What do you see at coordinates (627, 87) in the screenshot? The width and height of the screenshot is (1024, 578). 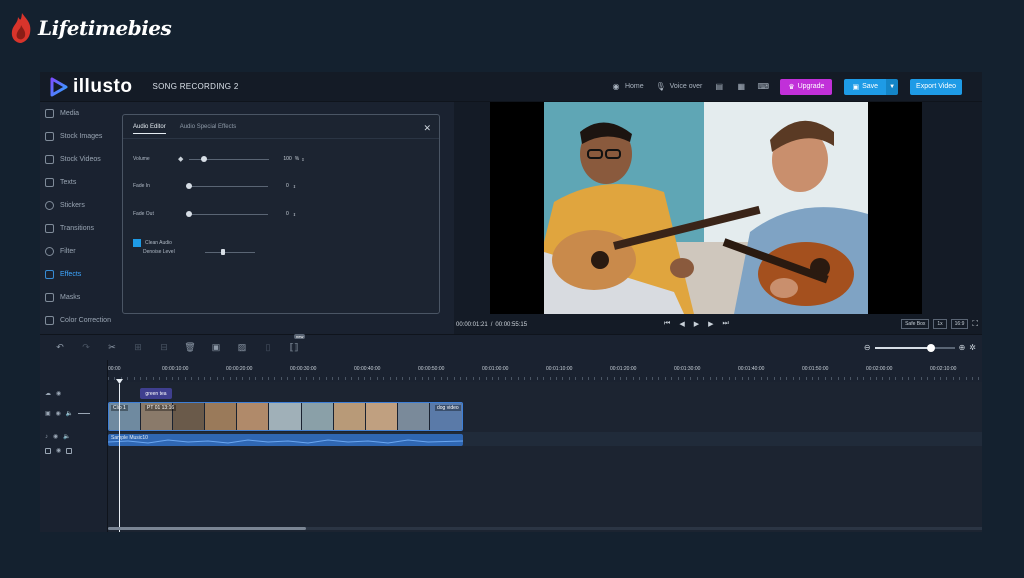 I see `home-link: ◉ Home` at bounding box center [627, 87].